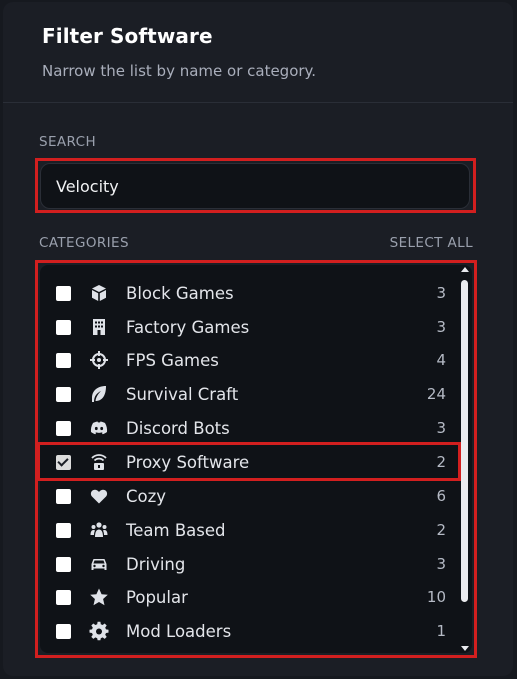 The height and width of the screenshot is (679, 517). Describe the element at coordinates (441, 530) in the screenshot. I see `category-count: 2` at that location.